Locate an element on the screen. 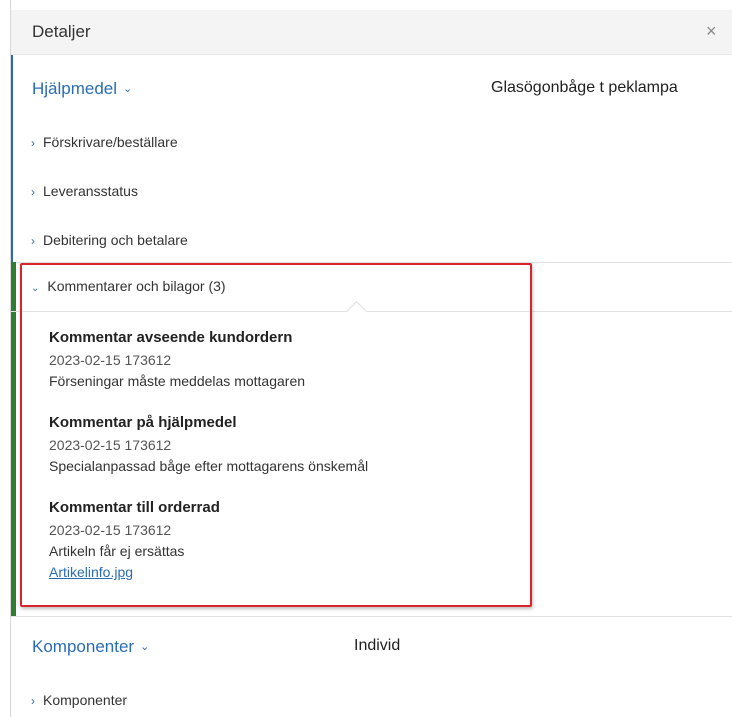 Image resolution: width=732 pixels, height=717 pixels. komponenter-dropdown: Komponenter ⌄ is located at coordinates (90, 647).